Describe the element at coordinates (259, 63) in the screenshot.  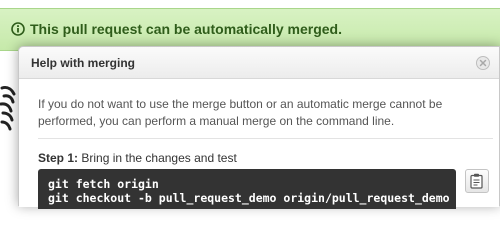
I see `modal-header: Help with merging` at that location.